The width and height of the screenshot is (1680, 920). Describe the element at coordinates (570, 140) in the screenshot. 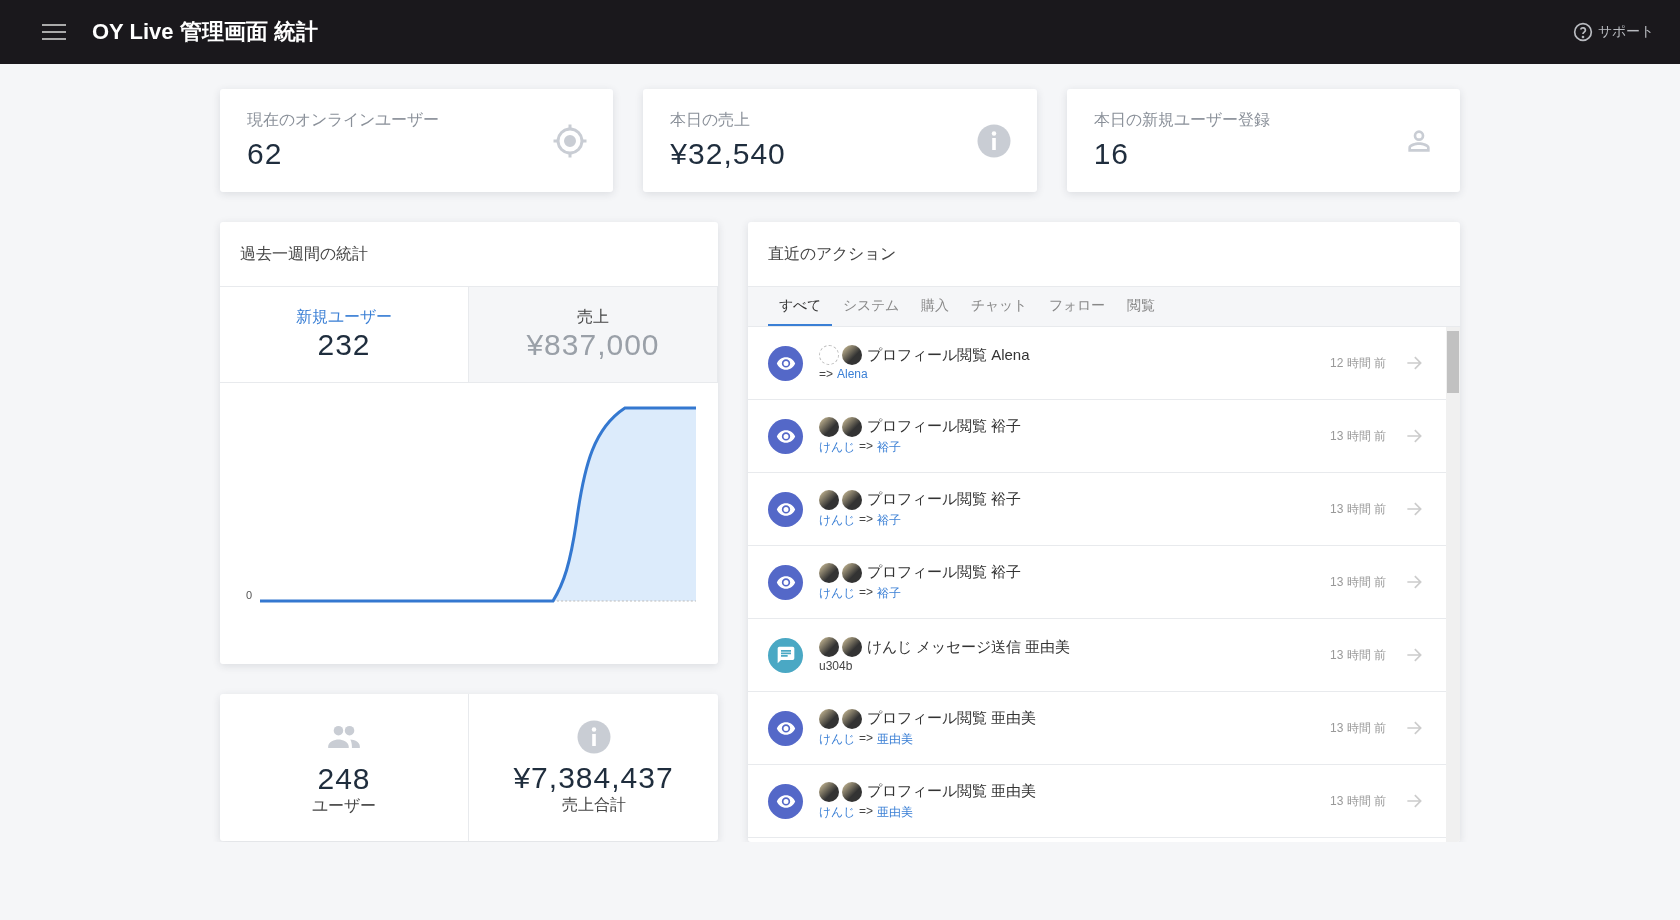

I see `target-icon` at that location.